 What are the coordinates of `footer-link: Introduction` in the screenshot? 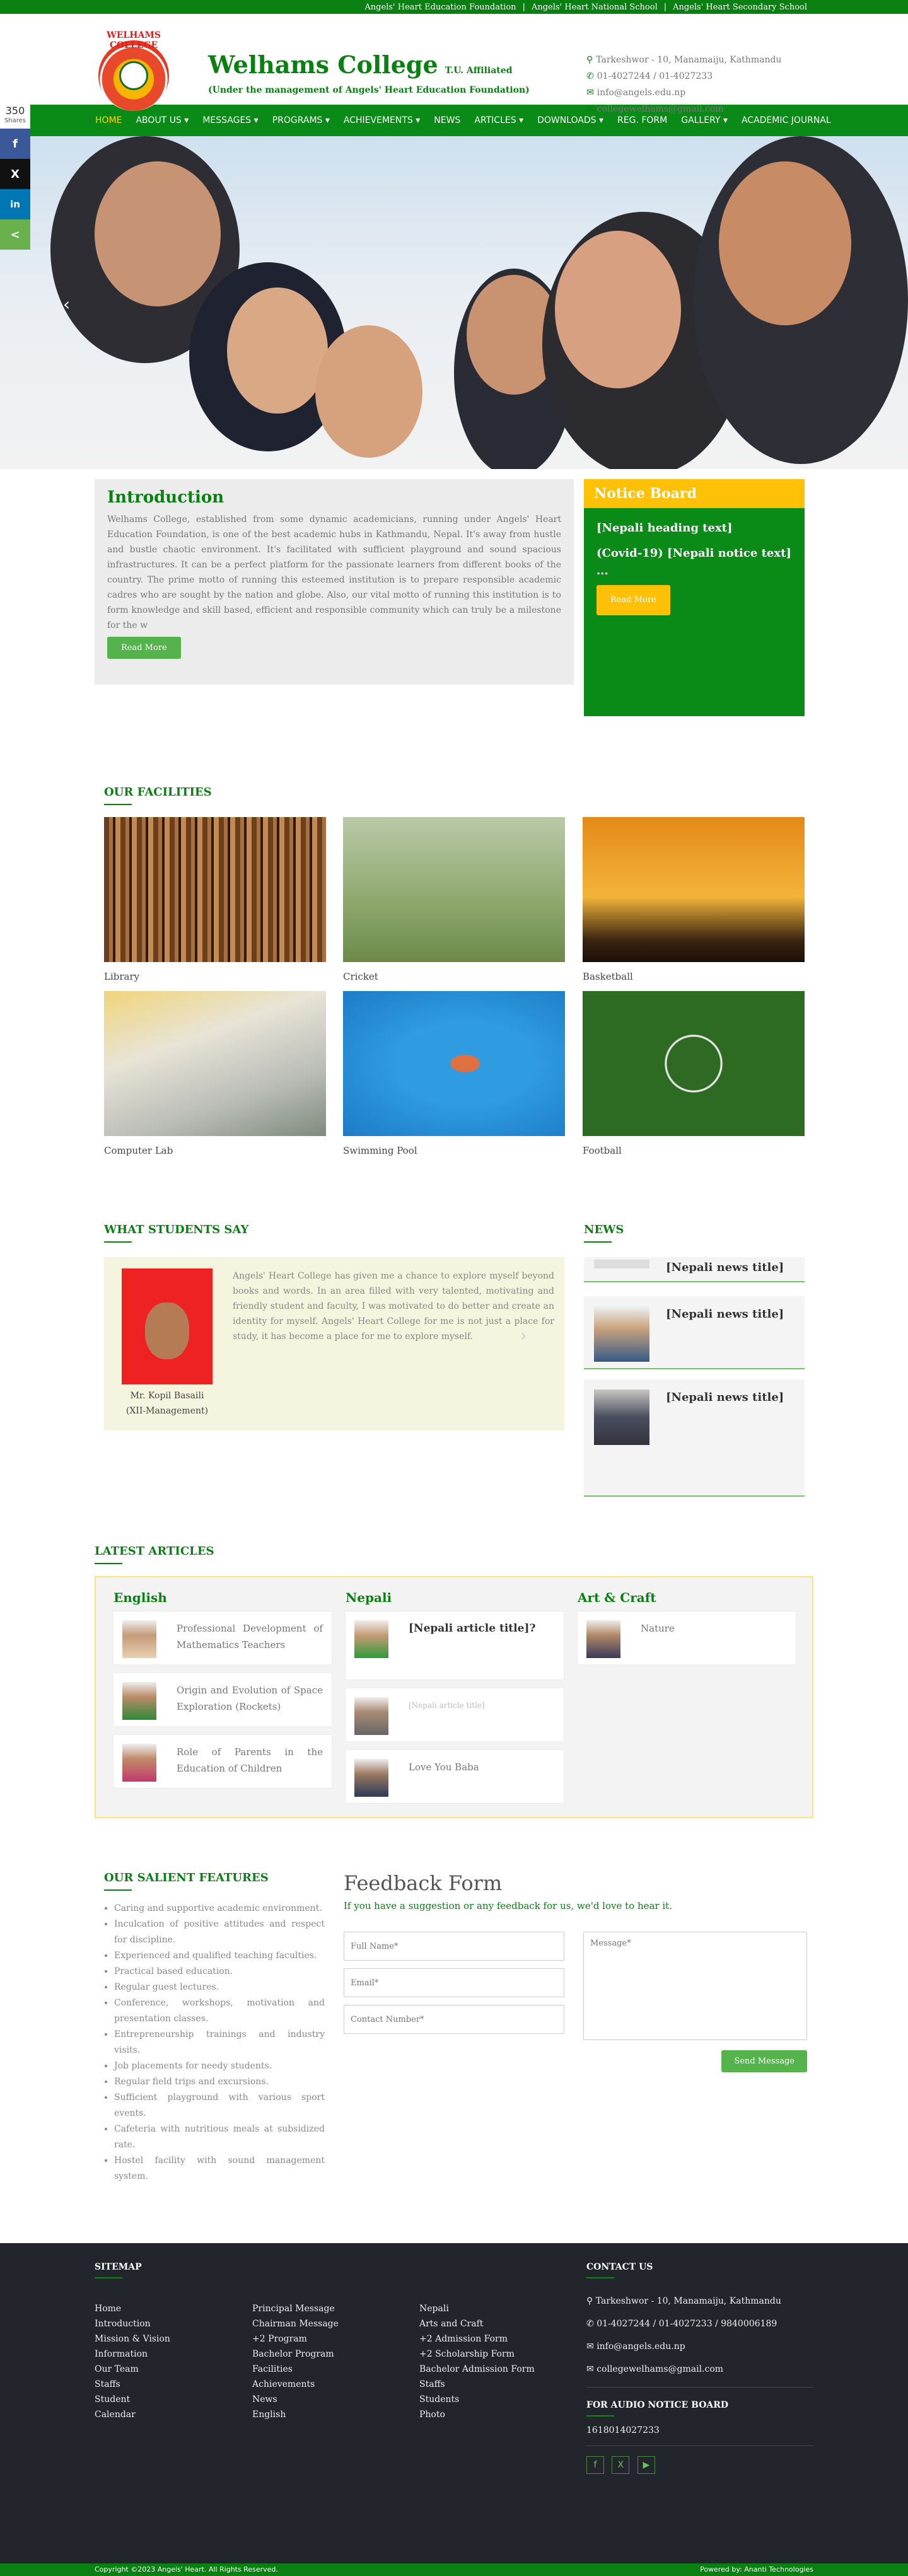 It's located at (132, 2323).